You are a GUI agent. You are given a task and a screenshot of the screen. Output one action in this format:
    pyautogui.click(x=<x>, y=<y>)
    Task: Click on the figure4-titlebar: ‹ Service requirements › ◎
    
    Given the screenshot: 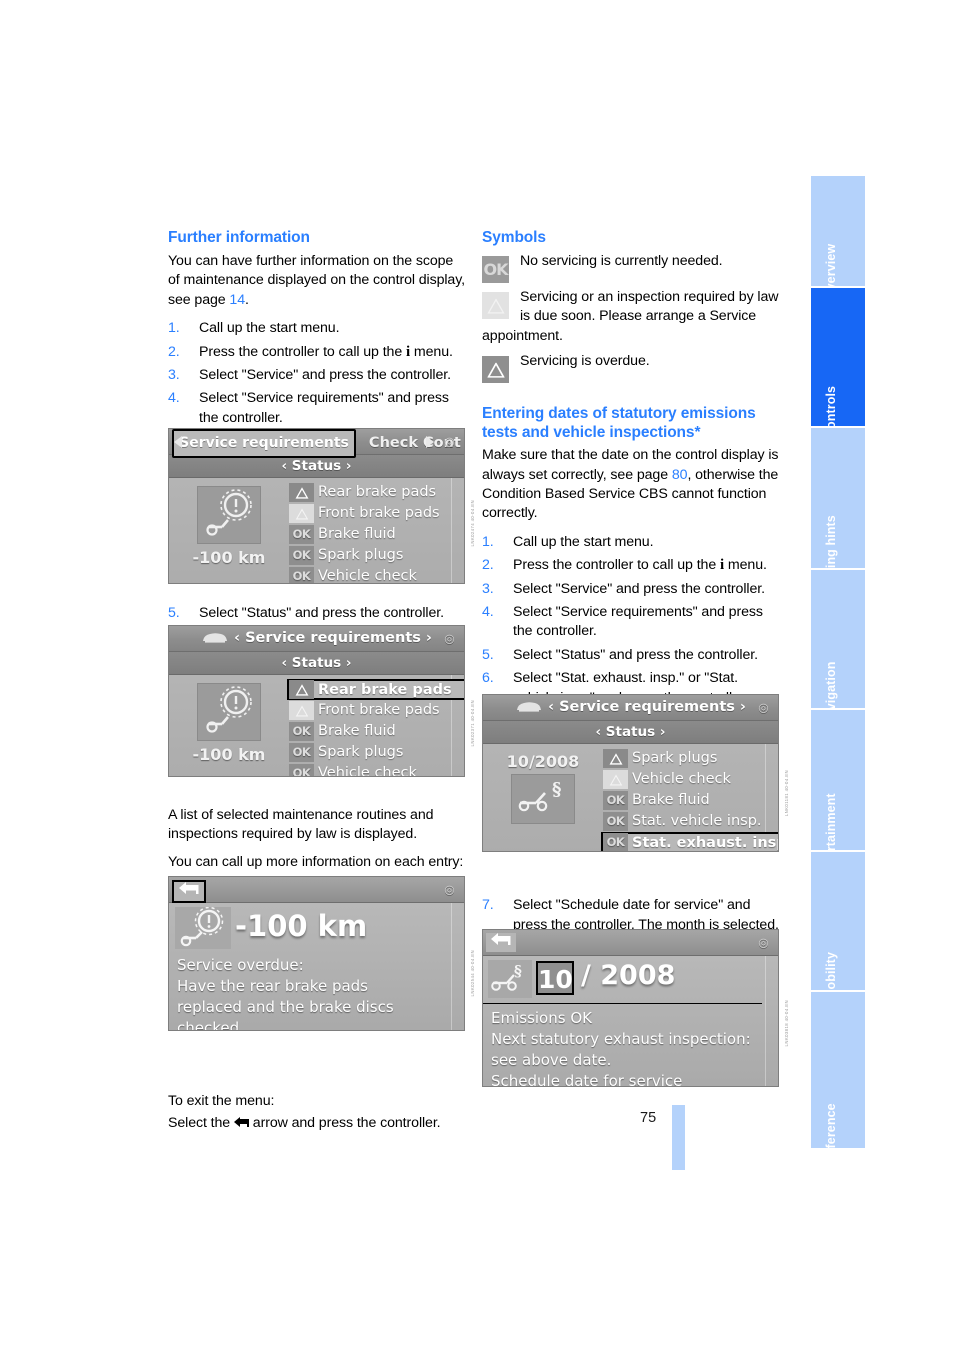 What is the action you would take?
    pyautogui.click(x=630, y=708)
    